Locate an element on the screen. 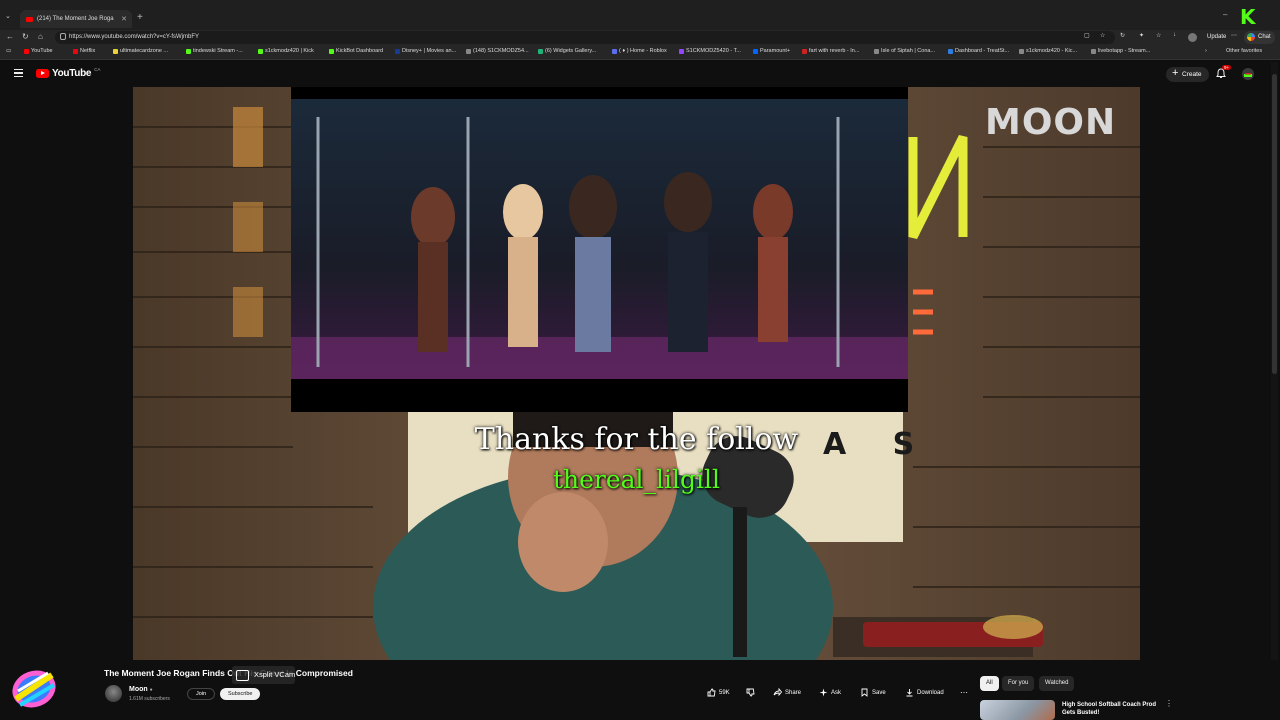 This screenshot has height=720, width=1280. bookmark-item: s1ckmodz420 | Kick is located at coordinates (286, 51).